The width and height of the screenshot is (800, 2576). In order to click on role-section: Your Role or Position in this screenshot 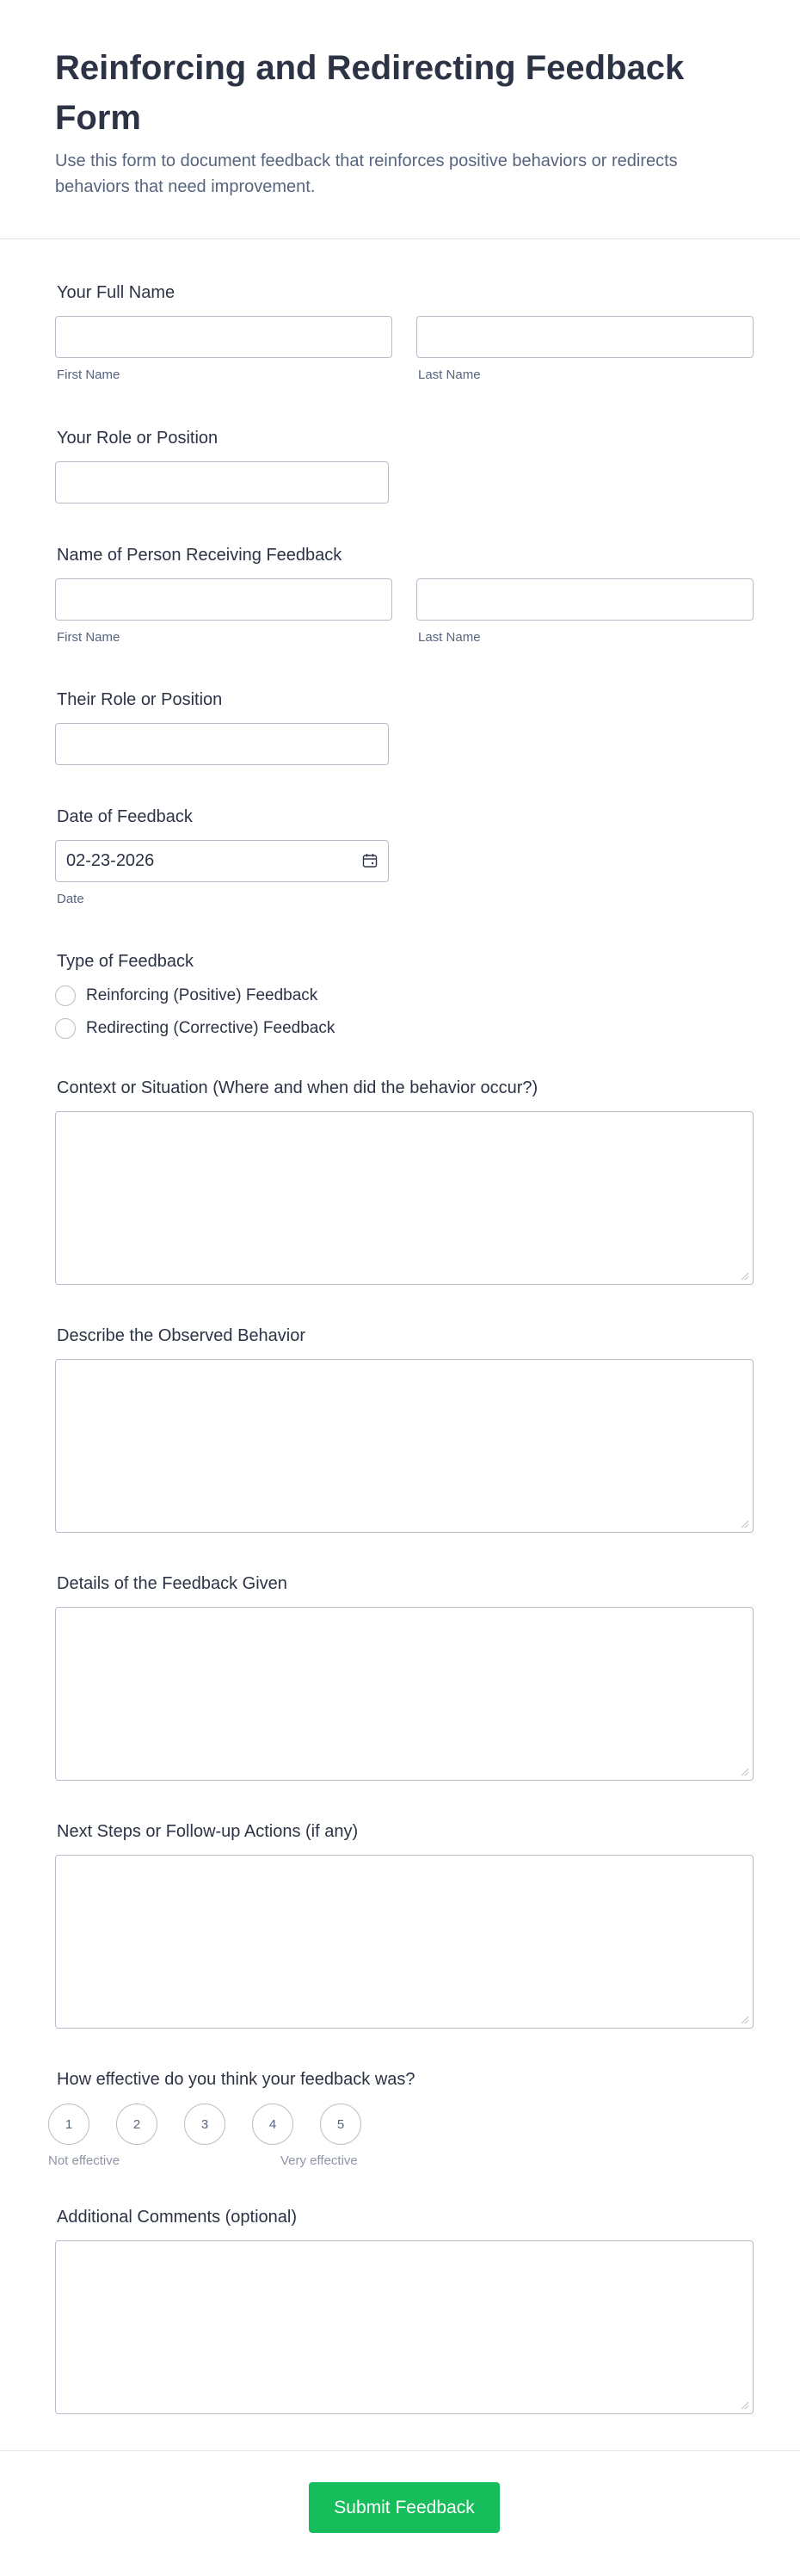, I will do `click(405, 469)`.